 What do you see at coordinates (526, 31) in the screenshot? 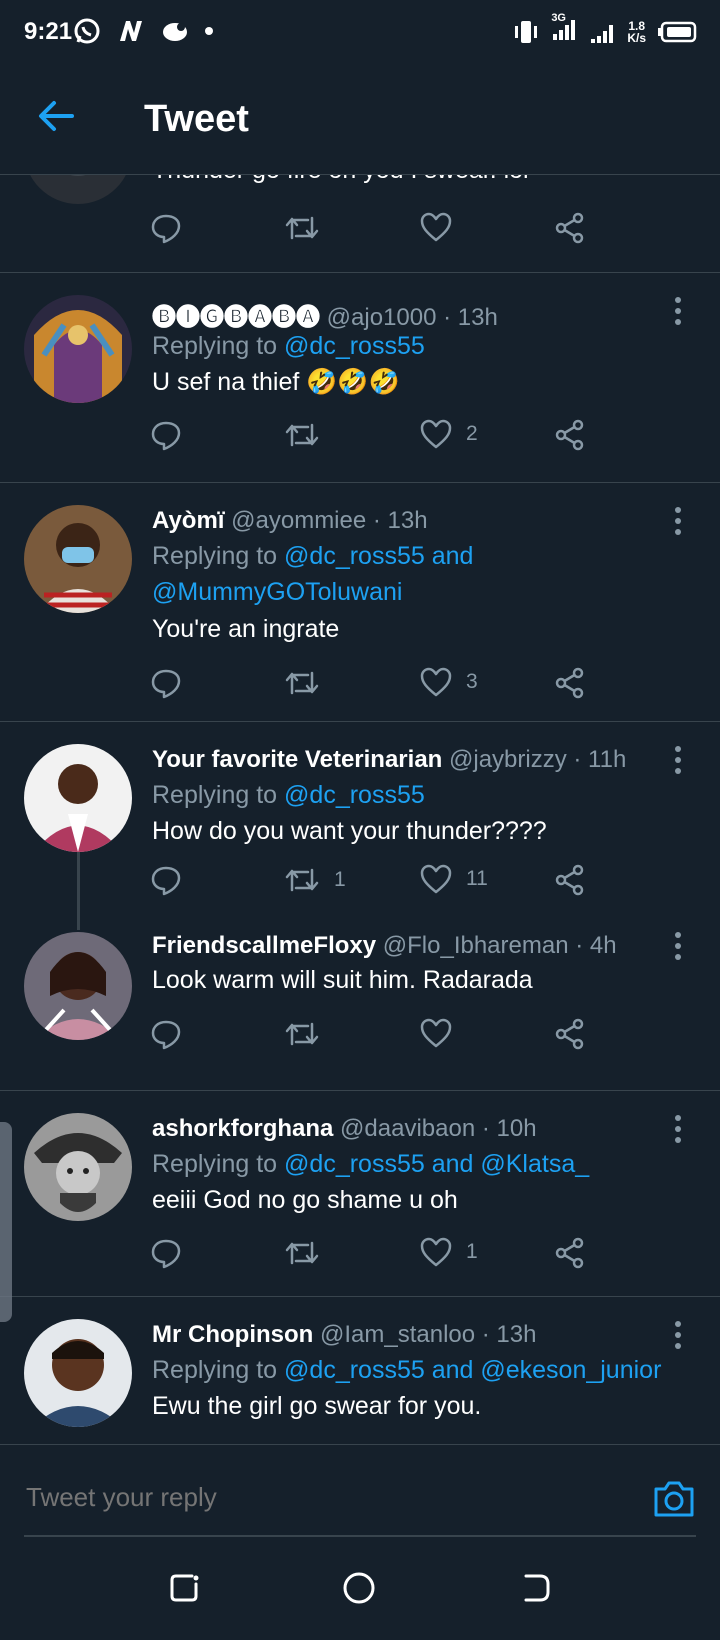
I see `vibrate-icon` at bounding box center [526, 31].